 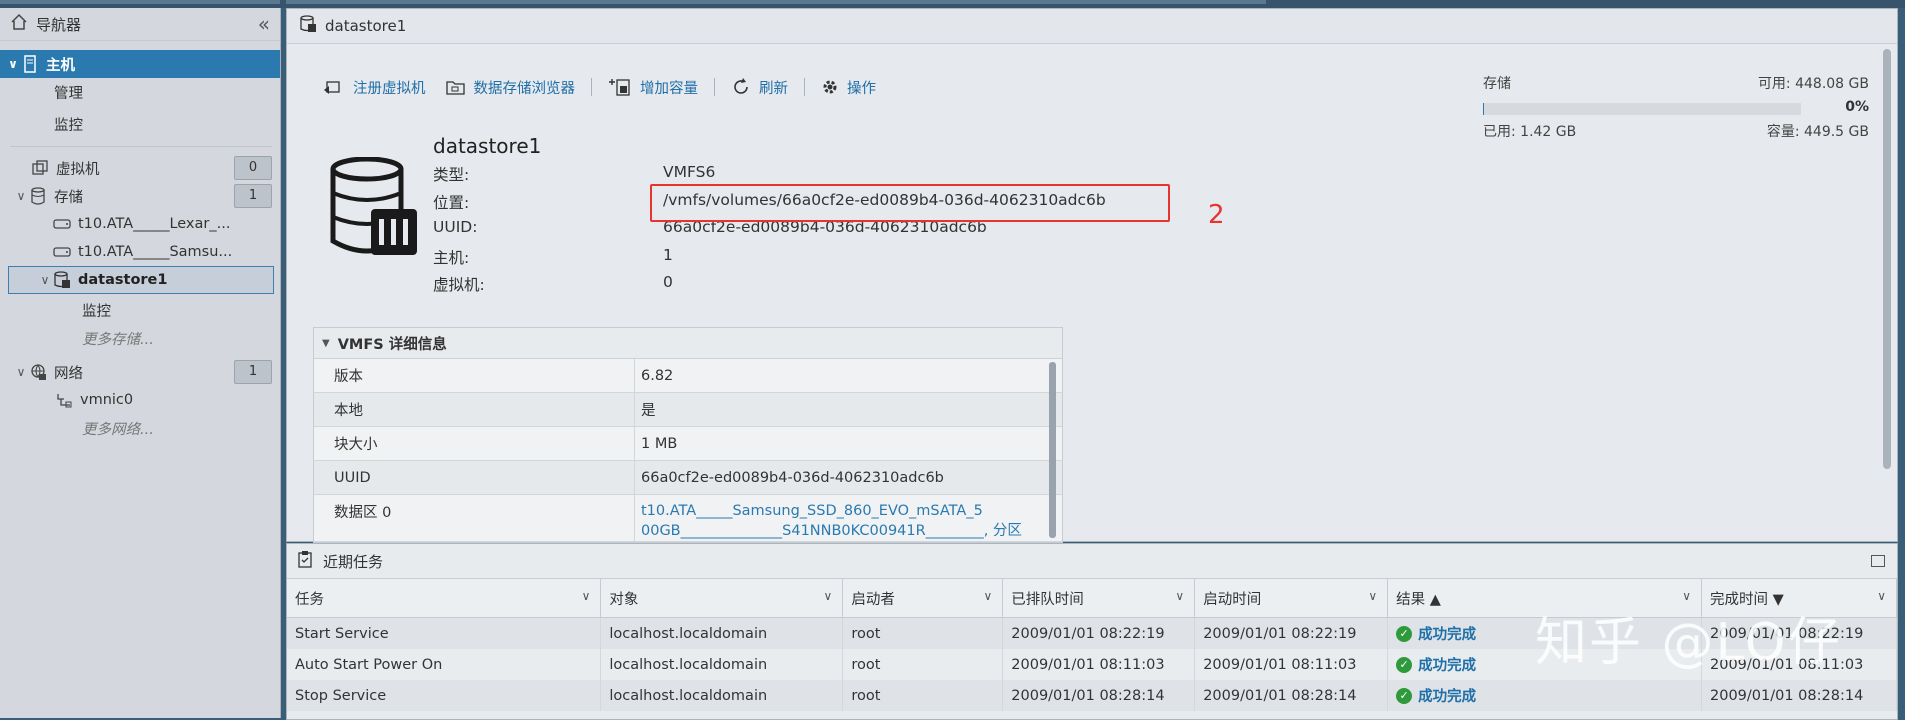 I want to click on column-header-object: 对象 ∨, so click(x=722, y=598).